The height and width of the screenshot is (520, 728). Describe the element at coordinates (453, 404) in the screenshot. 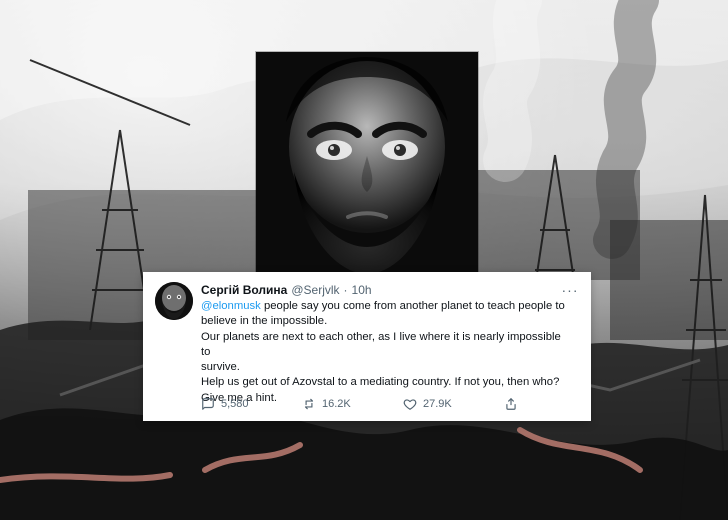

I see `like-button: 27.9K` at that location.